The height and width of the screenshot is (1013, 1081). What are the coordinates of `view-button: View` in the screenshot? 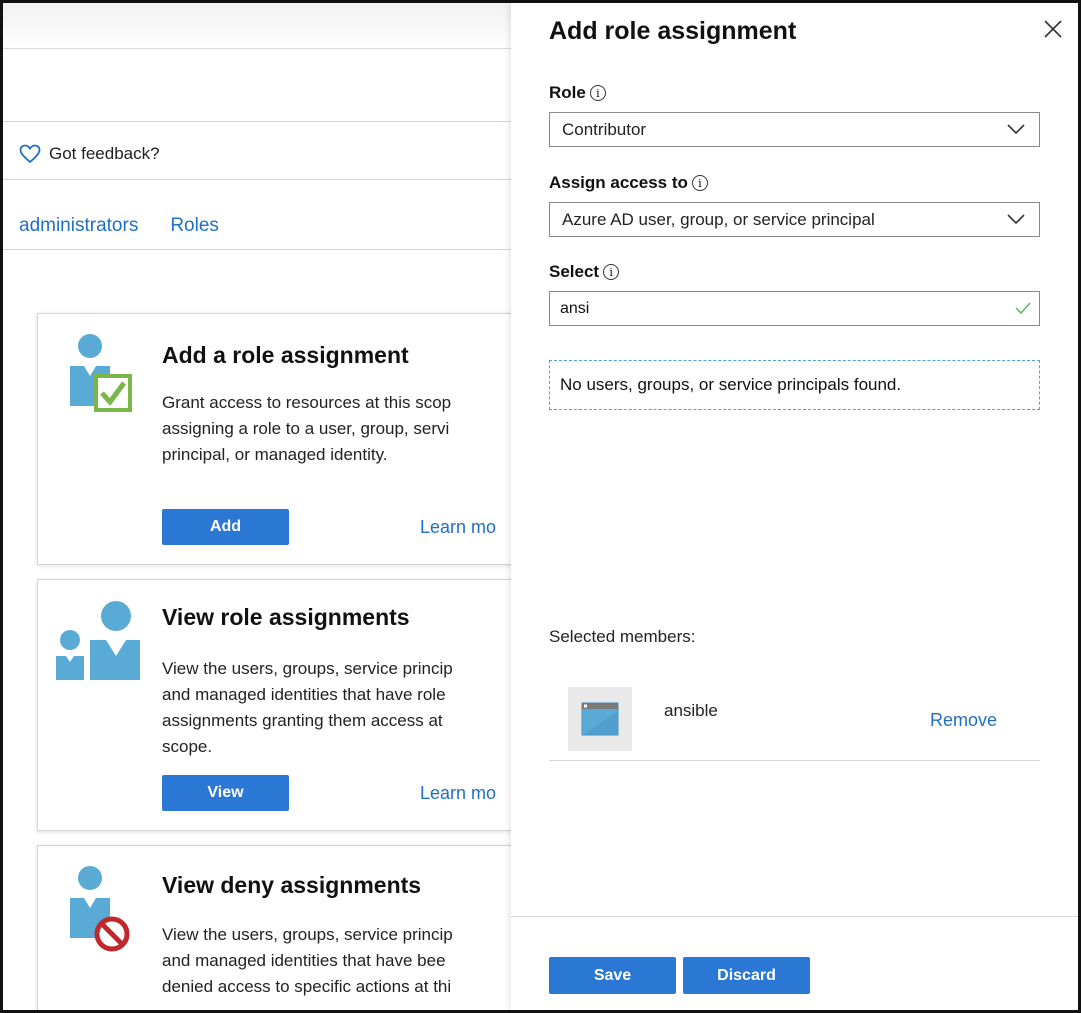 It's located at (225, 793).